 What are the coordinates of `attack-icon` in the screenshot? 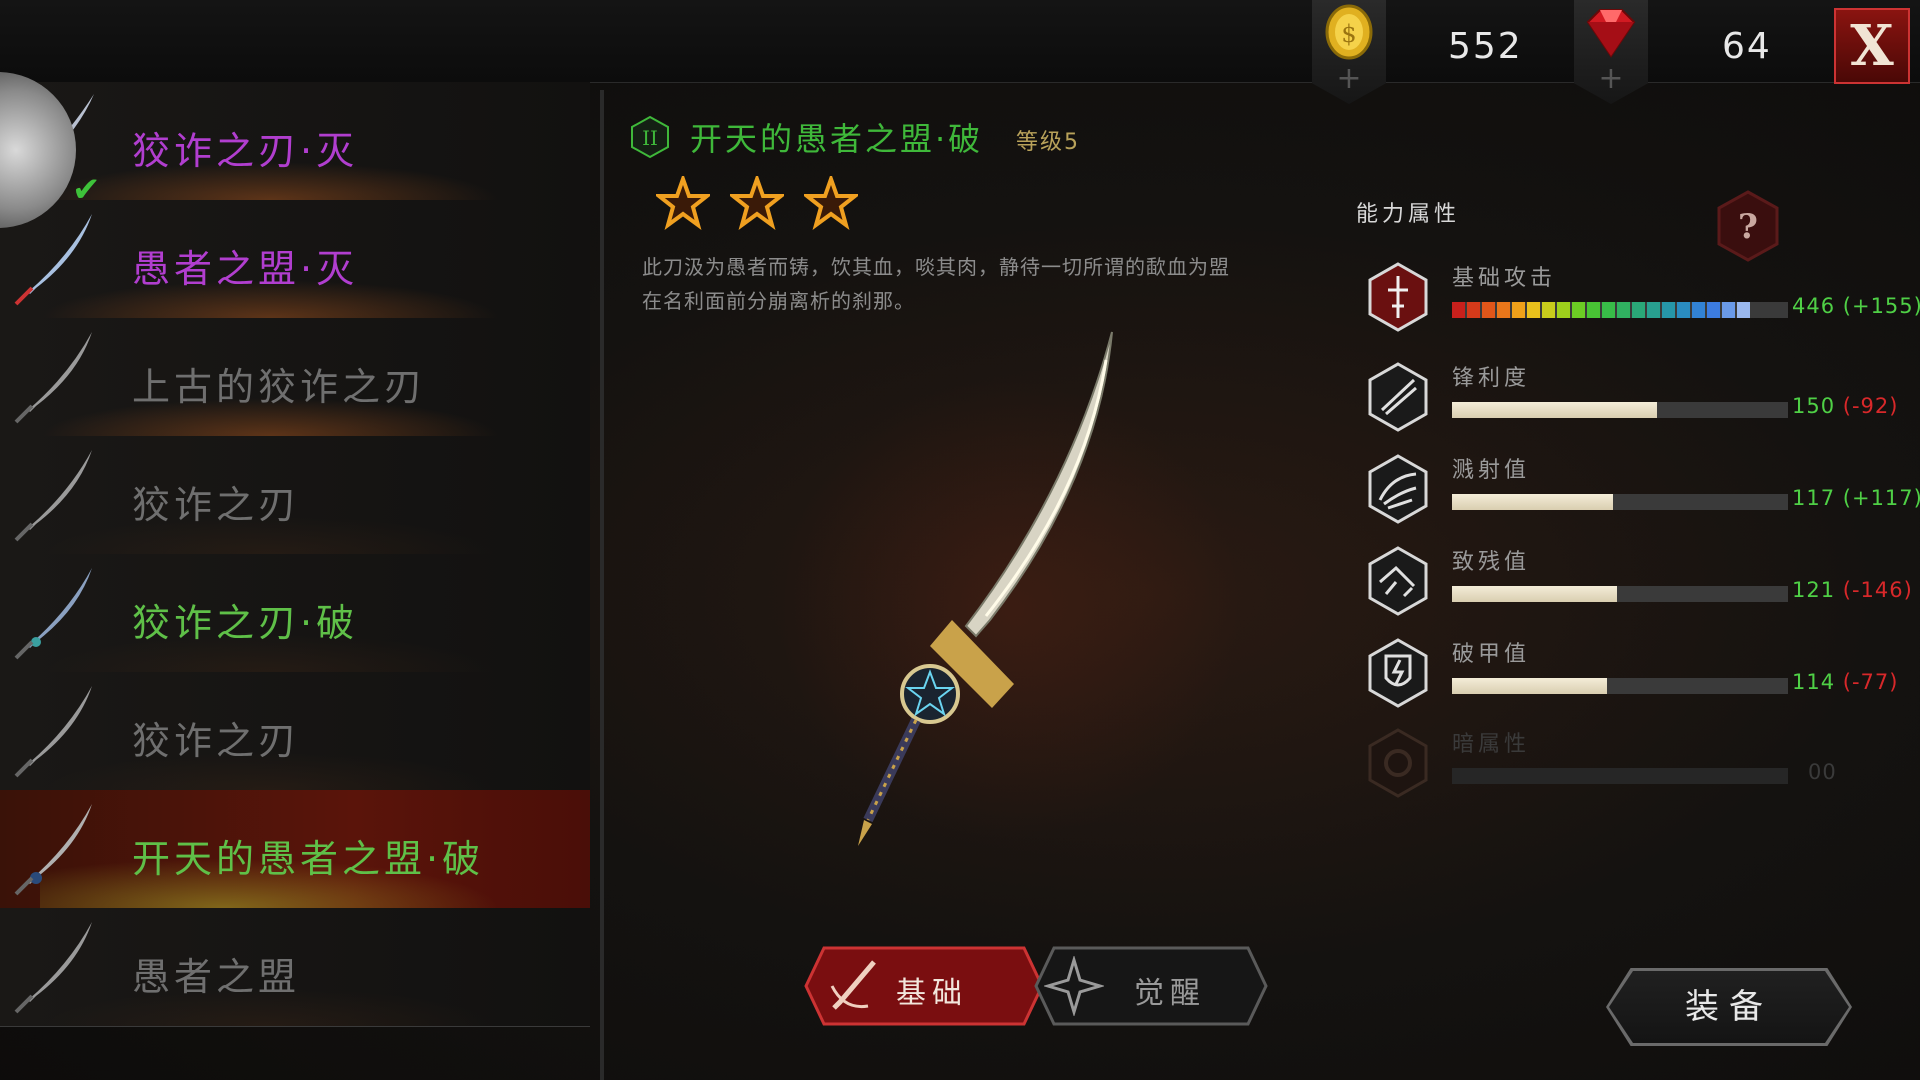 It's located at (1398, 297).